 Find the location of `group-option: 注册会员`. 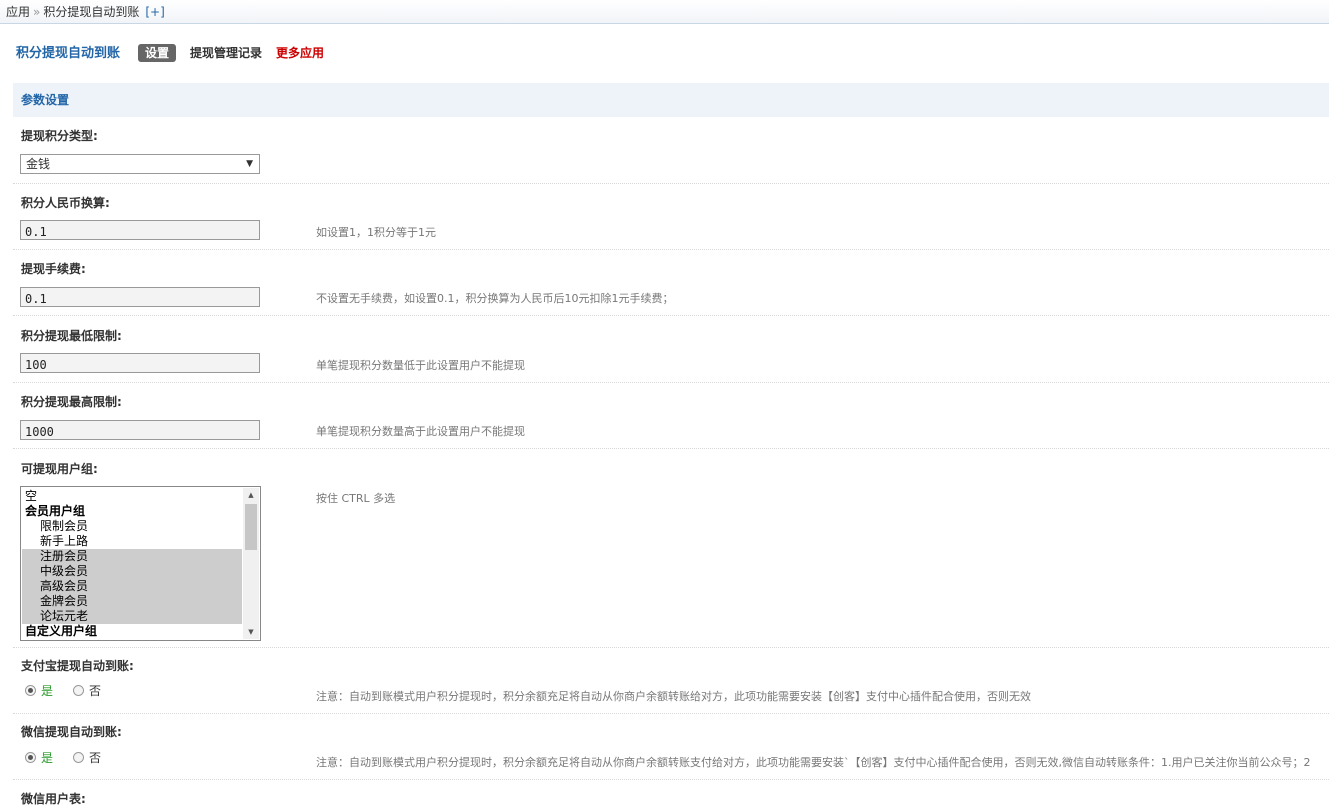

group-option: 注册会员 is located at coordinates (132, 556).